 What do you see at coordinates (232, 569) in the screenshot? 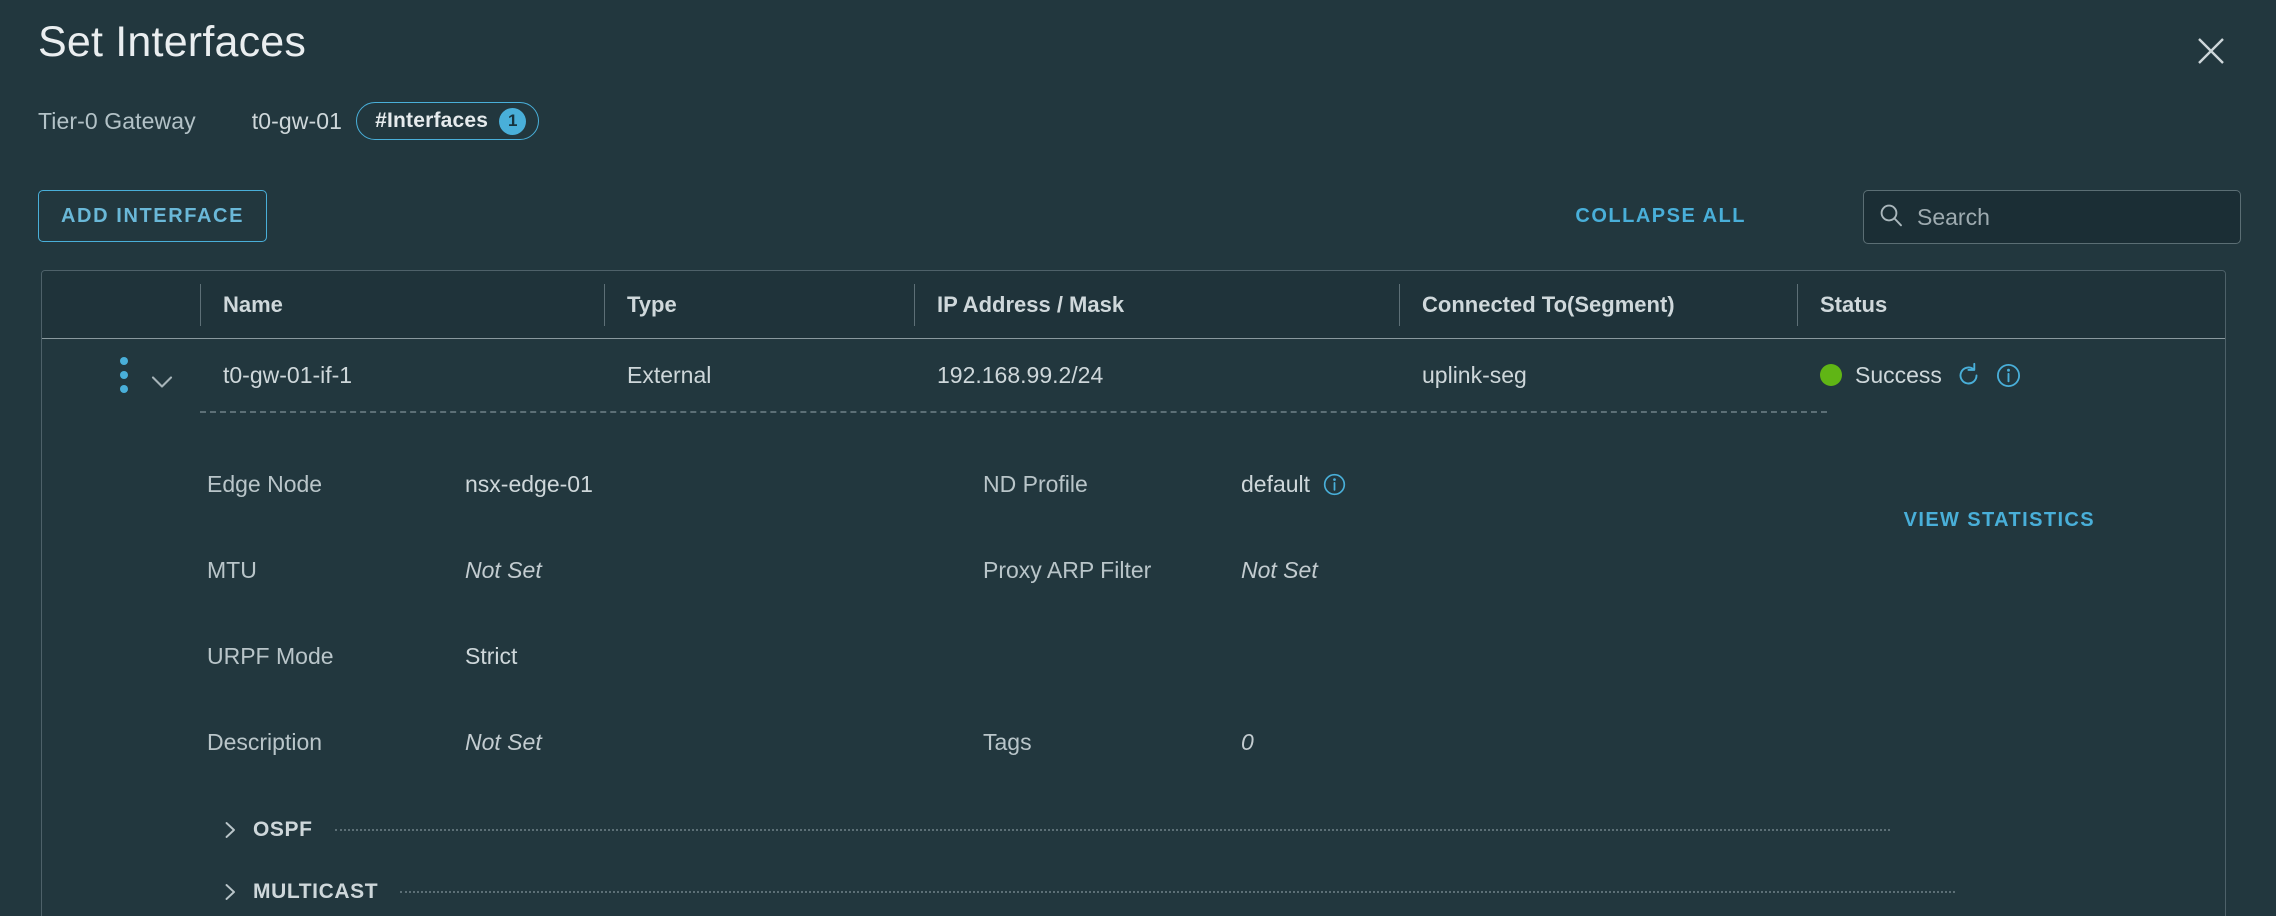
I see `detail-label-mtu: MTU` at bounding box center [232, 569].